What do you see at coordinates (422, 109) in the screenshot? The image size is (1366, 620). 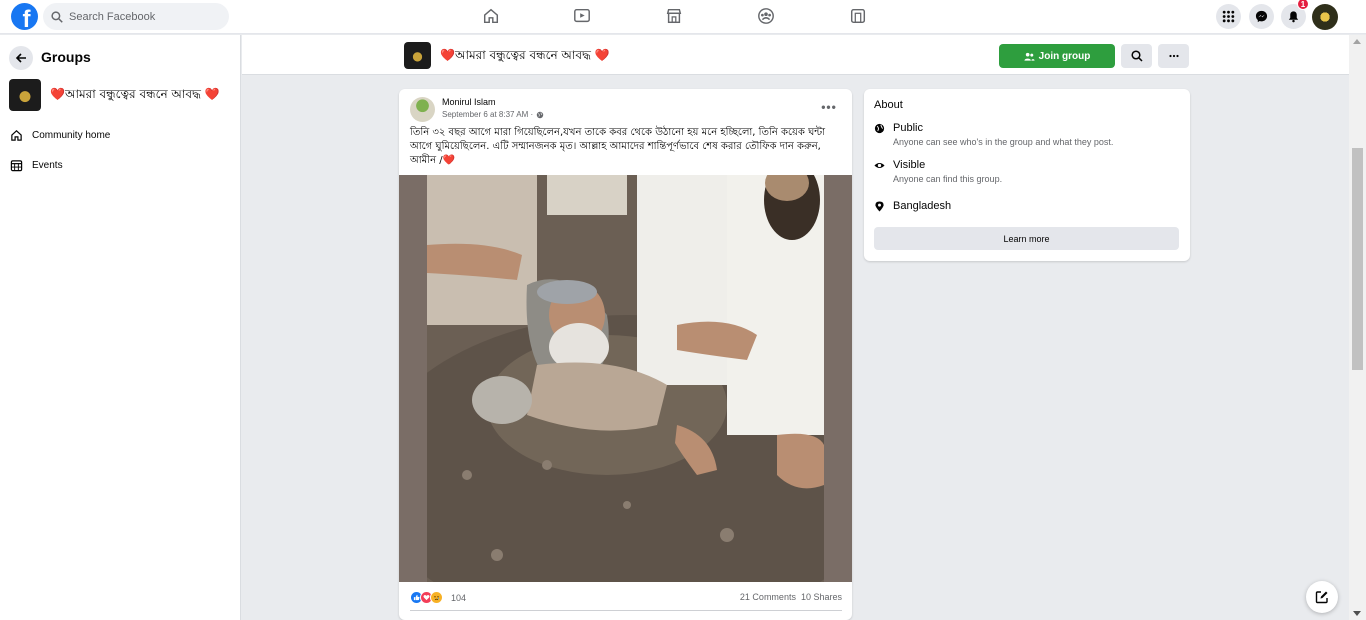 I see `author-avatar` at bounding box center [422, 109].